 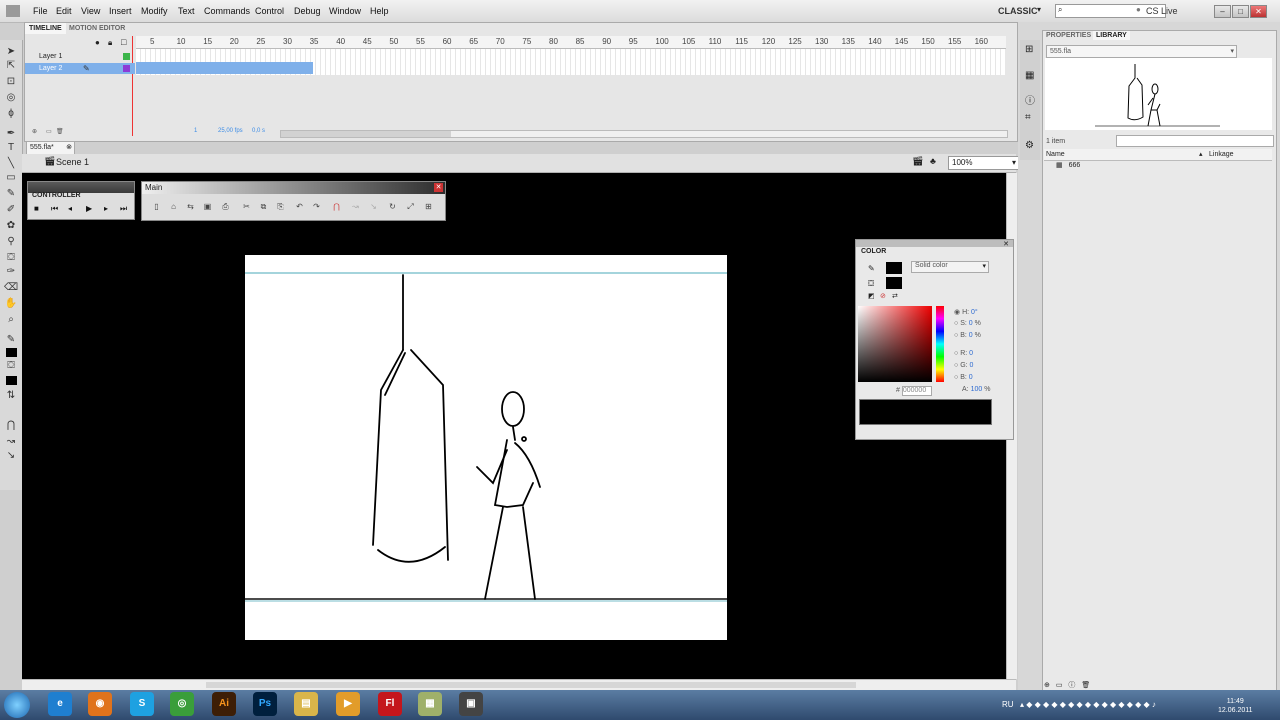 I want to click on start-button, so click(x=17, y=705).